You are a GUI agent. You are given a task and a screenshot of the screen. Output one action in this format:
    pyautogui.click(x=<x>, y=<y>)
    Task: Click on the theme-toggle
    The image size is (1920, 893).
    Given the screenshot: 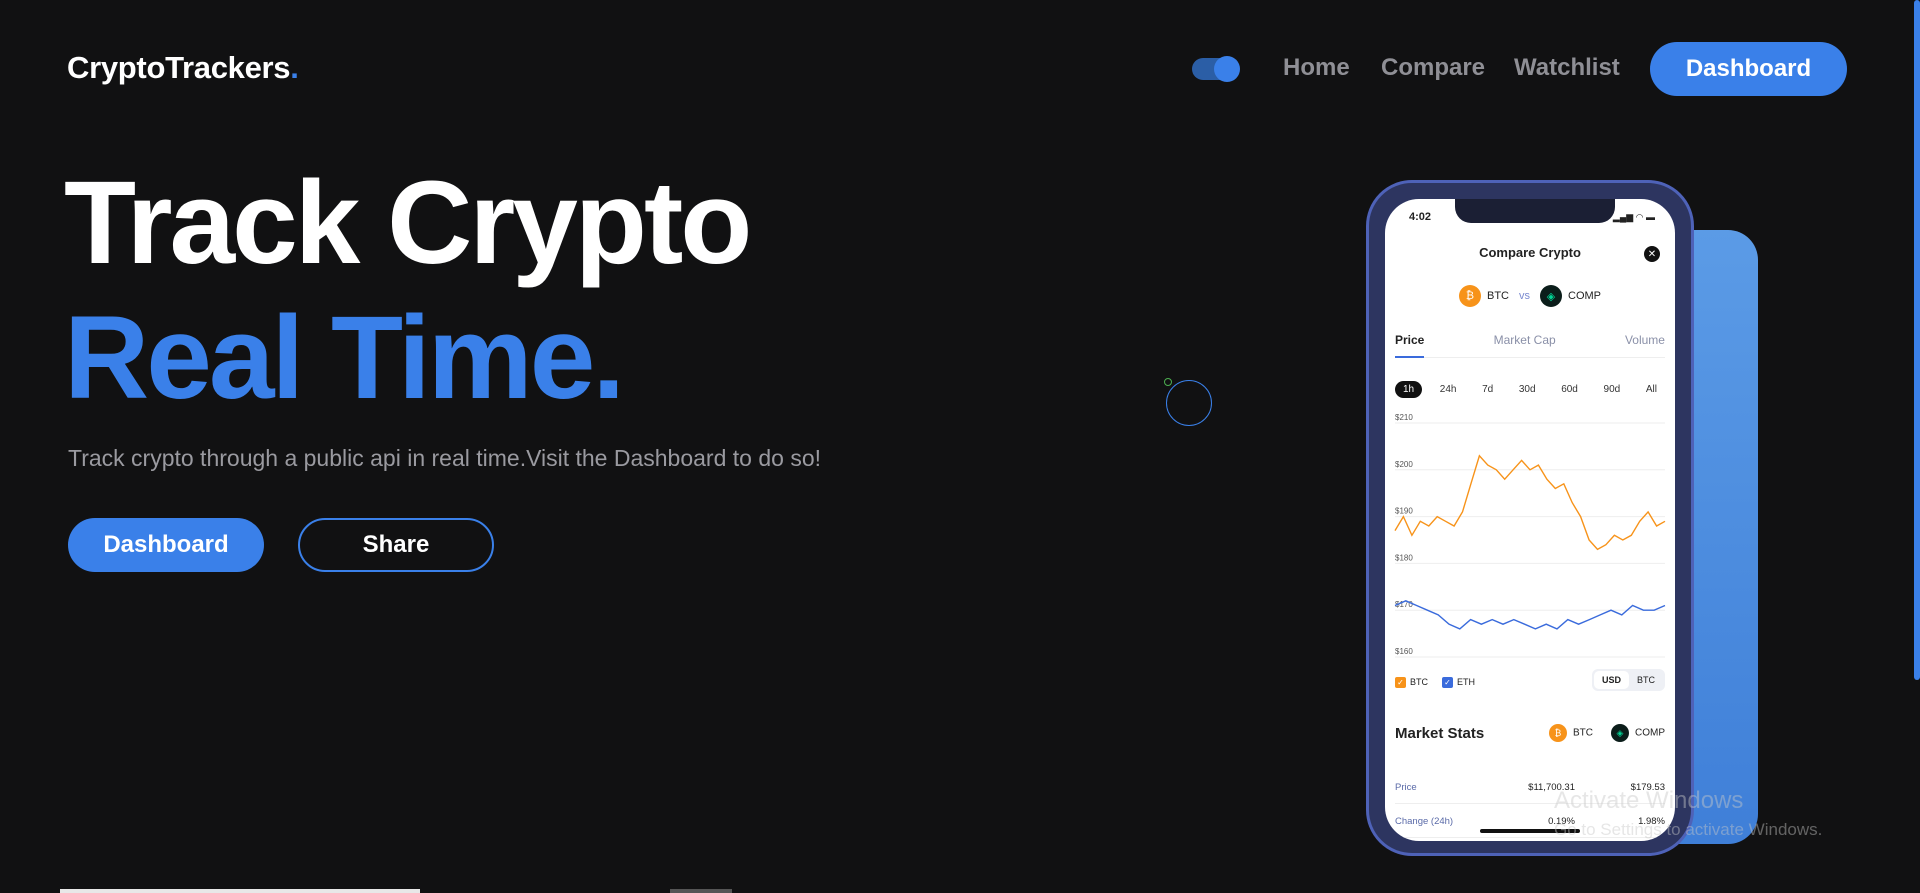 What is the action you would take?
    pyautogui.click(x=1216, y=69)
    